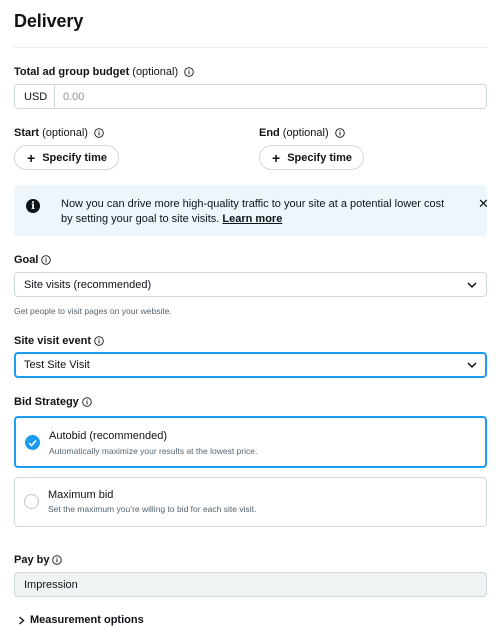 Image resolution: width=500 pixels, height=641 pixels. Describe the element at coordinates (74, 157) in the screenshot. I see `start-button-label: Specify time` at that location.